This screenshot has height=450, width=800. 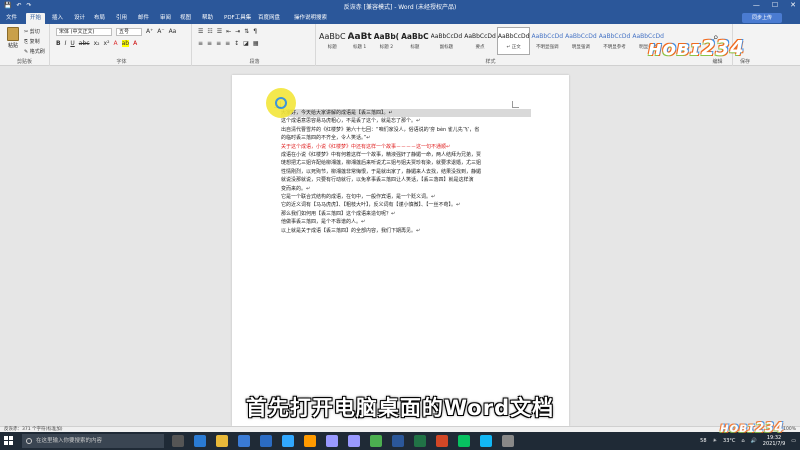 What do you see at coordinates (486, 441) in the screenshot?
I see `qq-icon` at bounding box center [486, 441].